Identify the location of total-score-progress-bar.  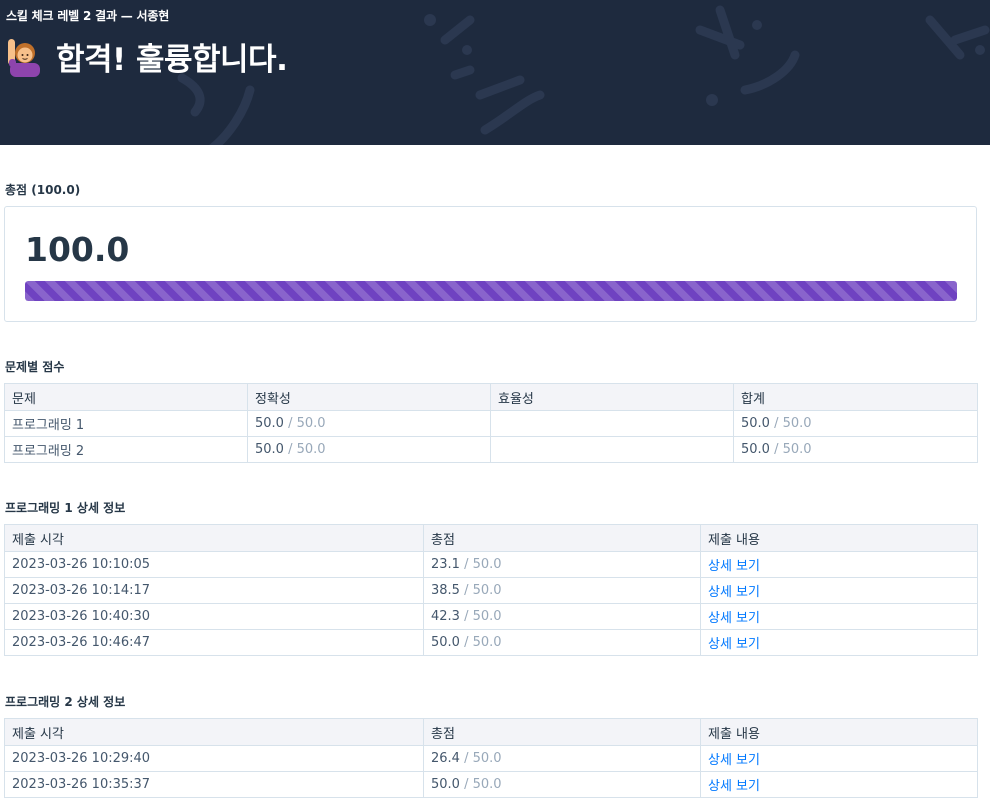
(491, 291).